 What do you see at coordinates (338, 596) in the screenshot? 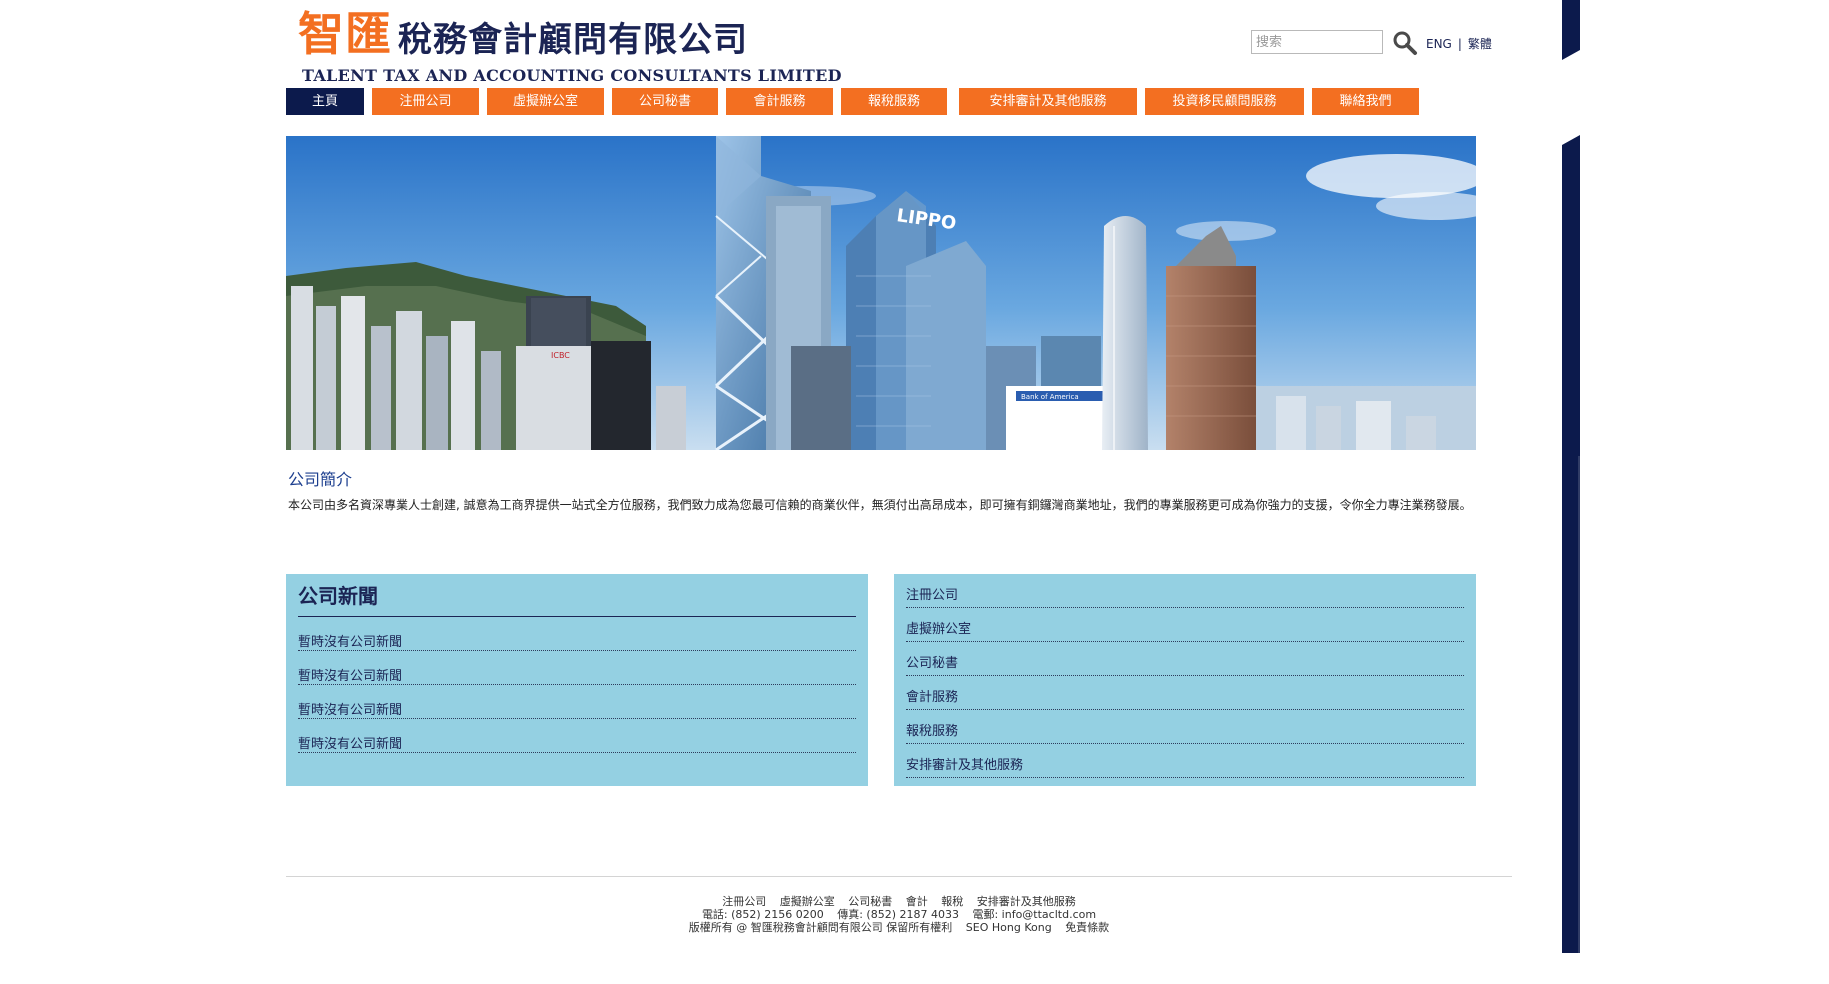
I see `news-title: 公司新聞` at bounding box center [338, 596].